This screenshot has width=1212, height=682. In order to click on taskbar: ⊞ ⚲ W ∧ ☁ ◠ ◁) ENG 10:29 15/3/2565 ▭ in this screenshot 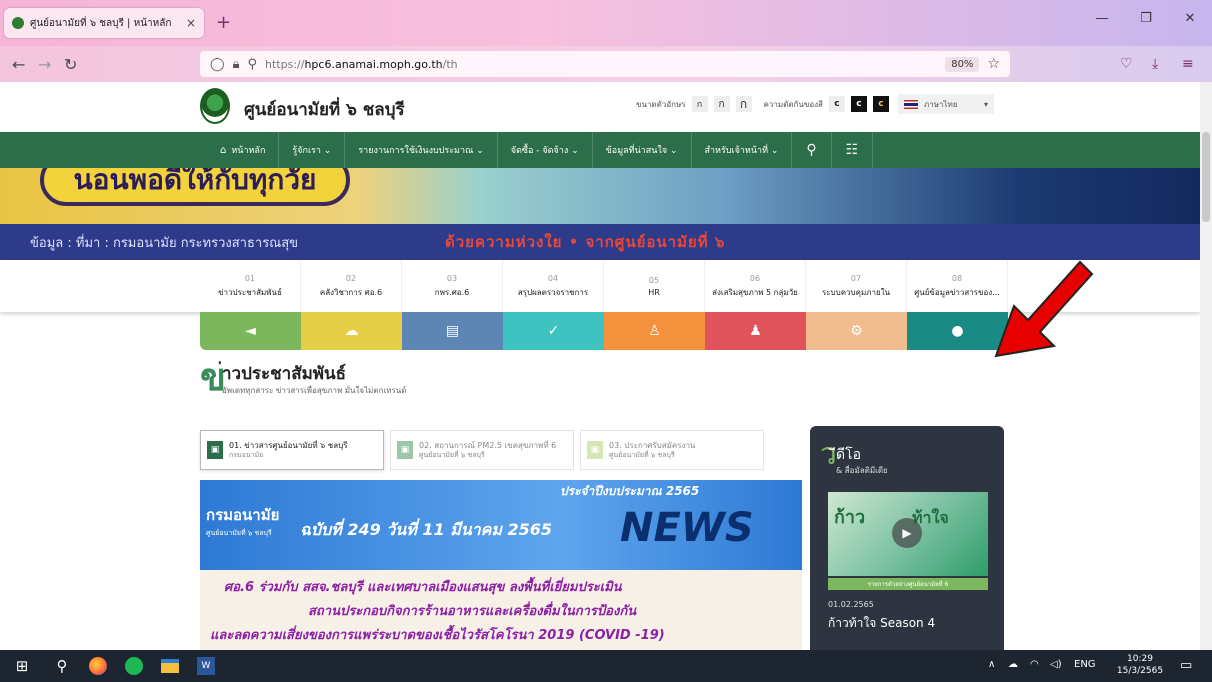, I will do `click(606, 666)`.